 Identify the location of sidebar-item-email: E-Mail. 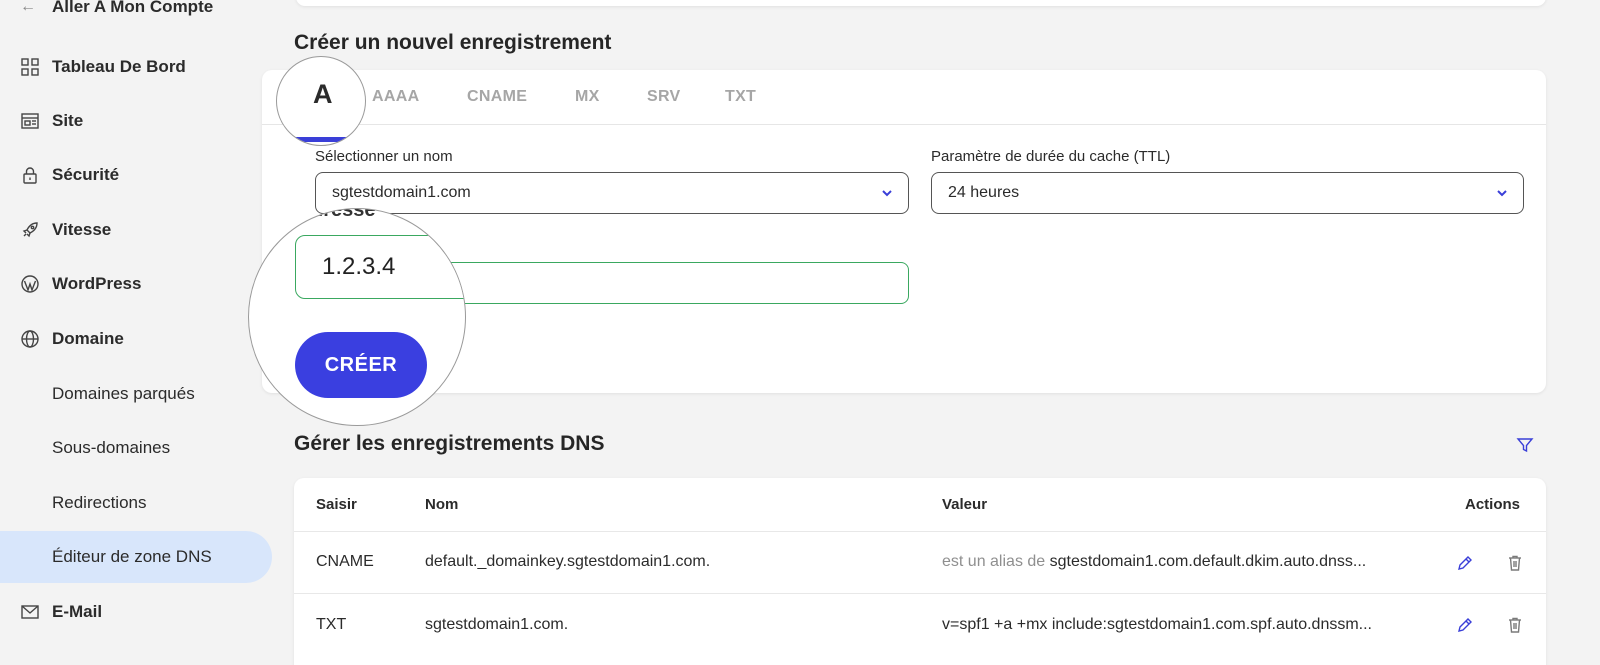
(136, 612).